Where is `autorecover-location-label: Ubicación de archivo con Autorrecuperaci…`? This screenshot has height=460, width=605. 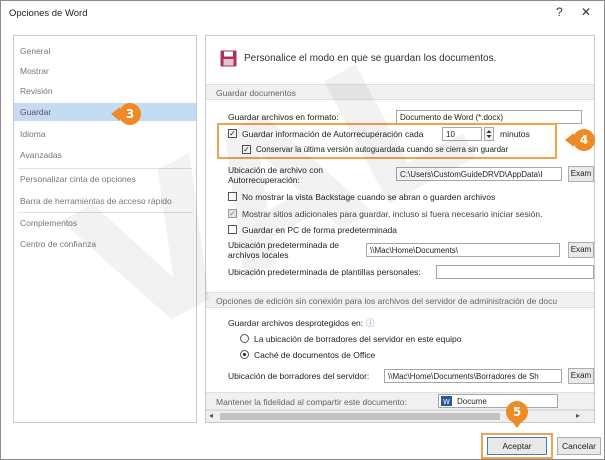 autorecover-location-label: Ubicación de archivo con Autorrecuperaci… is located at coordinates (275, 175).